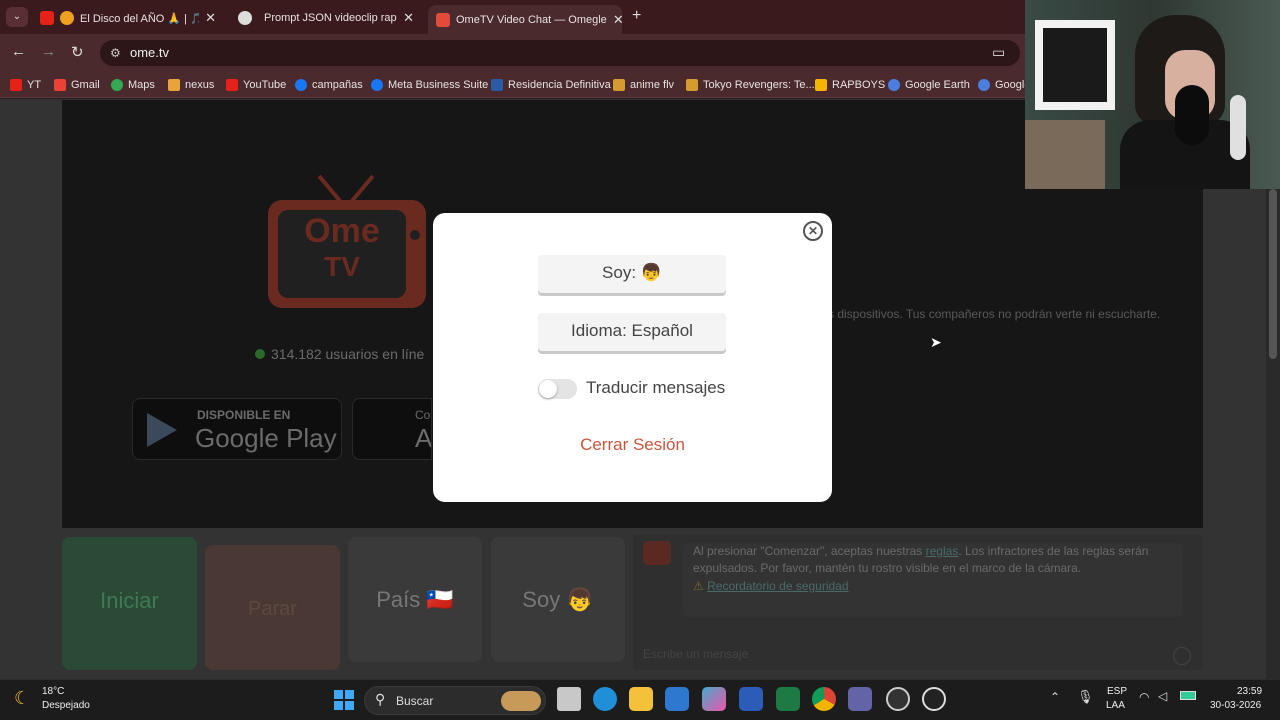  What do you see at coordinates (429, 85) in the screenshot?
I see `bookmark-meta: Meta Business Suite` at bounding box center [429, 85].